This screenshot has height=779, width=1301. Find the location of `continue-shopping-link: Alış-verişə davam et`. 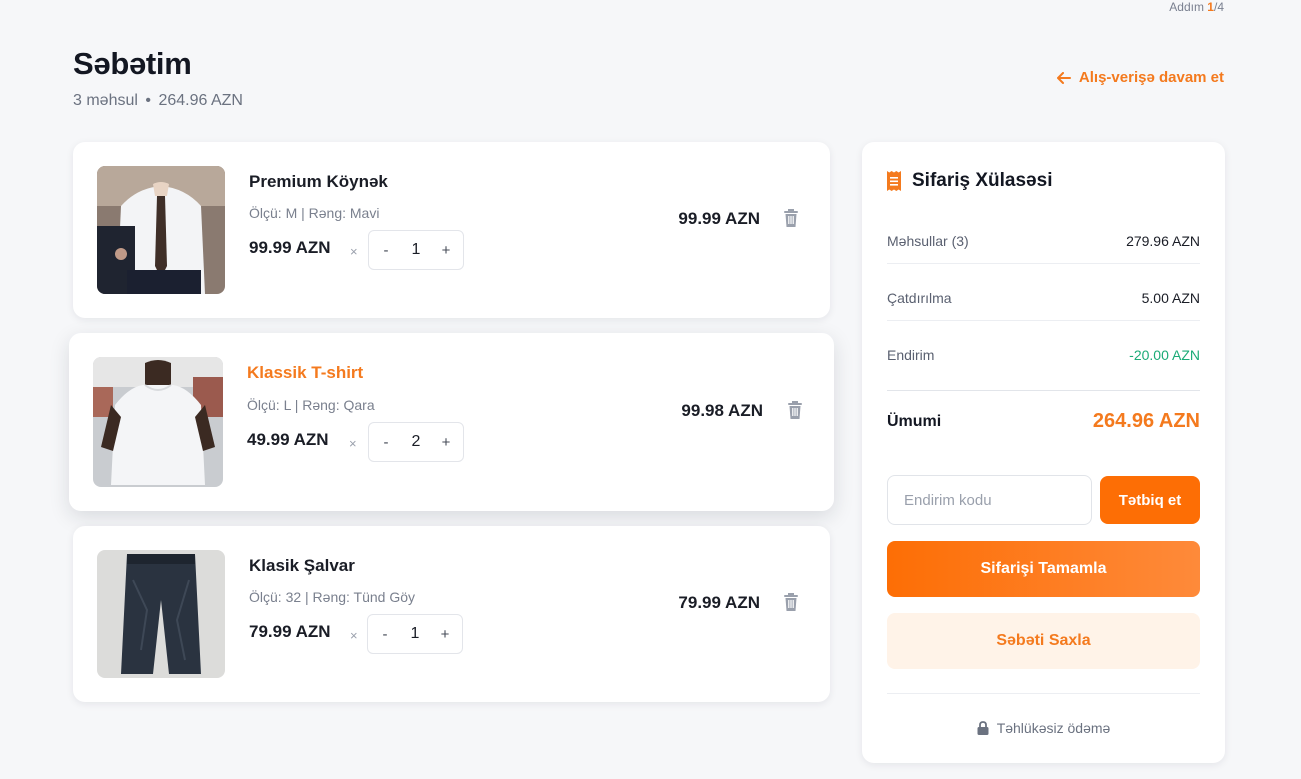

continue-shopping-link: Alış-verişə davam et is located at coordinates (1140, 77).